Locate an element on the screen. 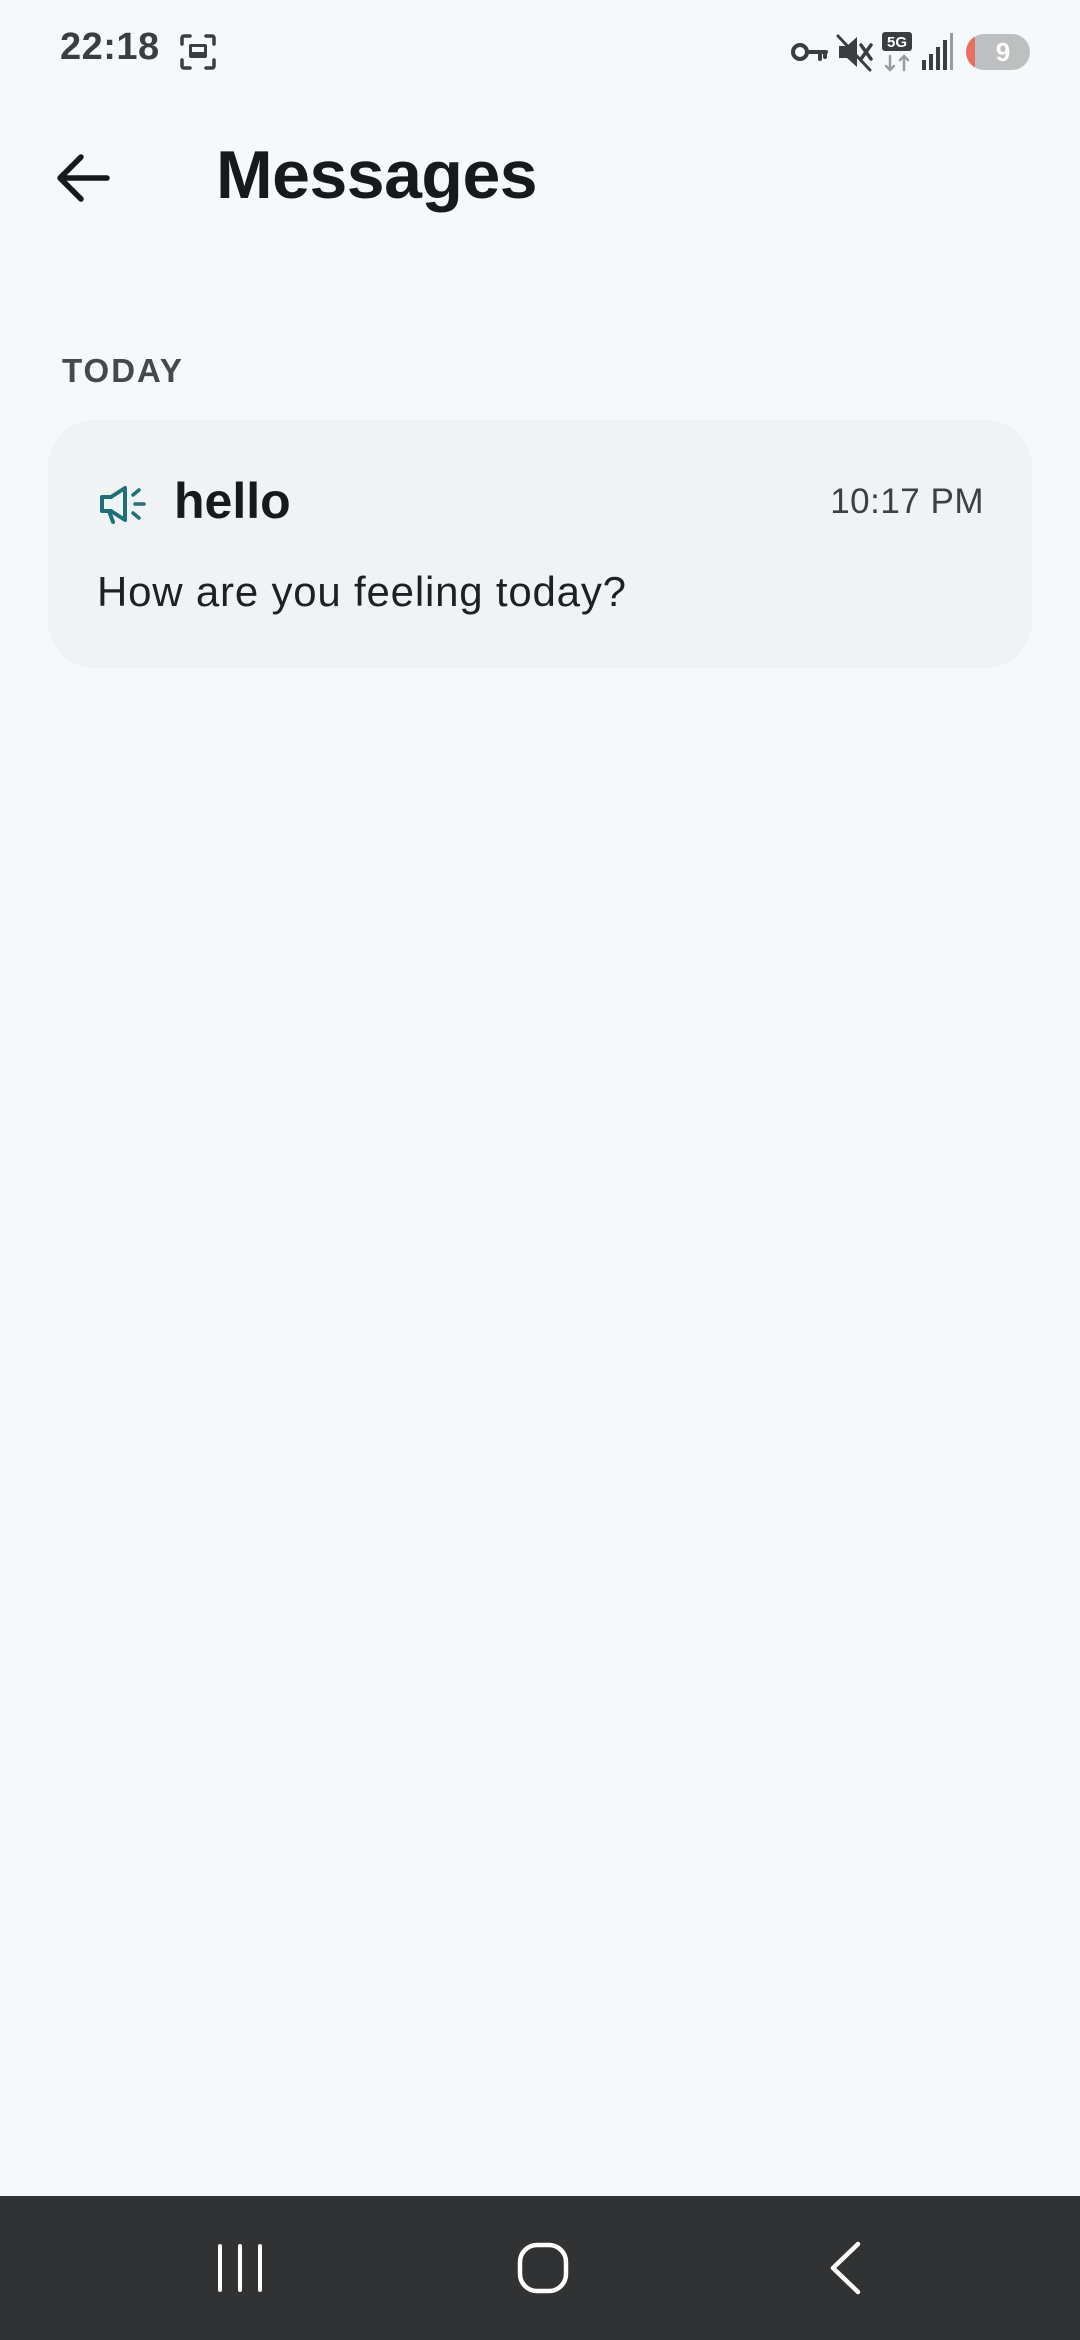  message-title: hello is located at coordinates (232, 501).